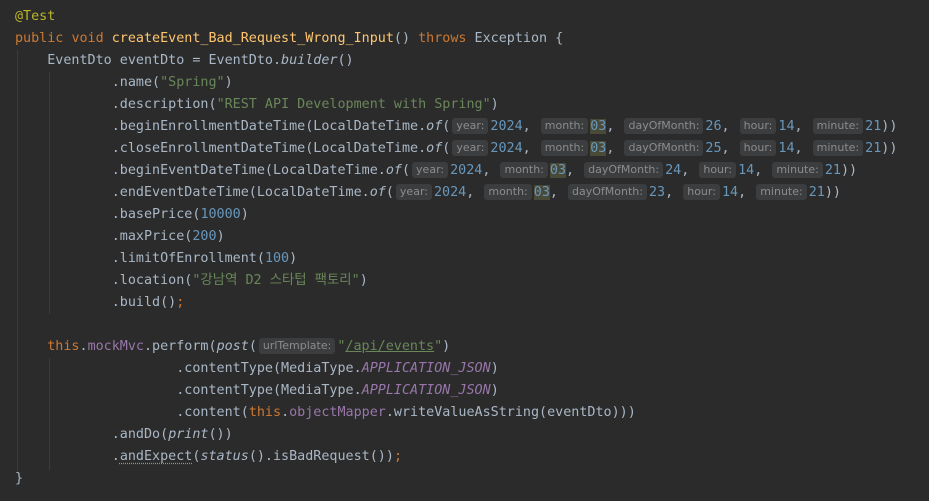 Image resolution: width=929 pixels, height=501 pixels. What do you see at coordinates (269, 126) in the screenshot?
I see `code-token: .beginEnrollmentDateTime(LocalDateTime.` at bounding box center [269, 126].